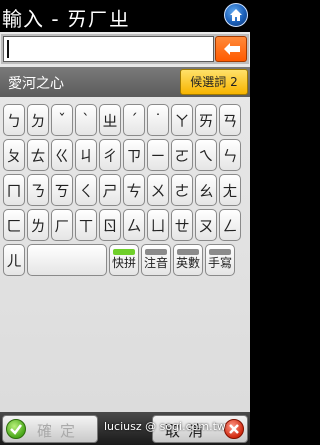  What do you see at coordinates (158, 120) in the screenshot?
I see `key: ˙` at bounding box center [158, 120].